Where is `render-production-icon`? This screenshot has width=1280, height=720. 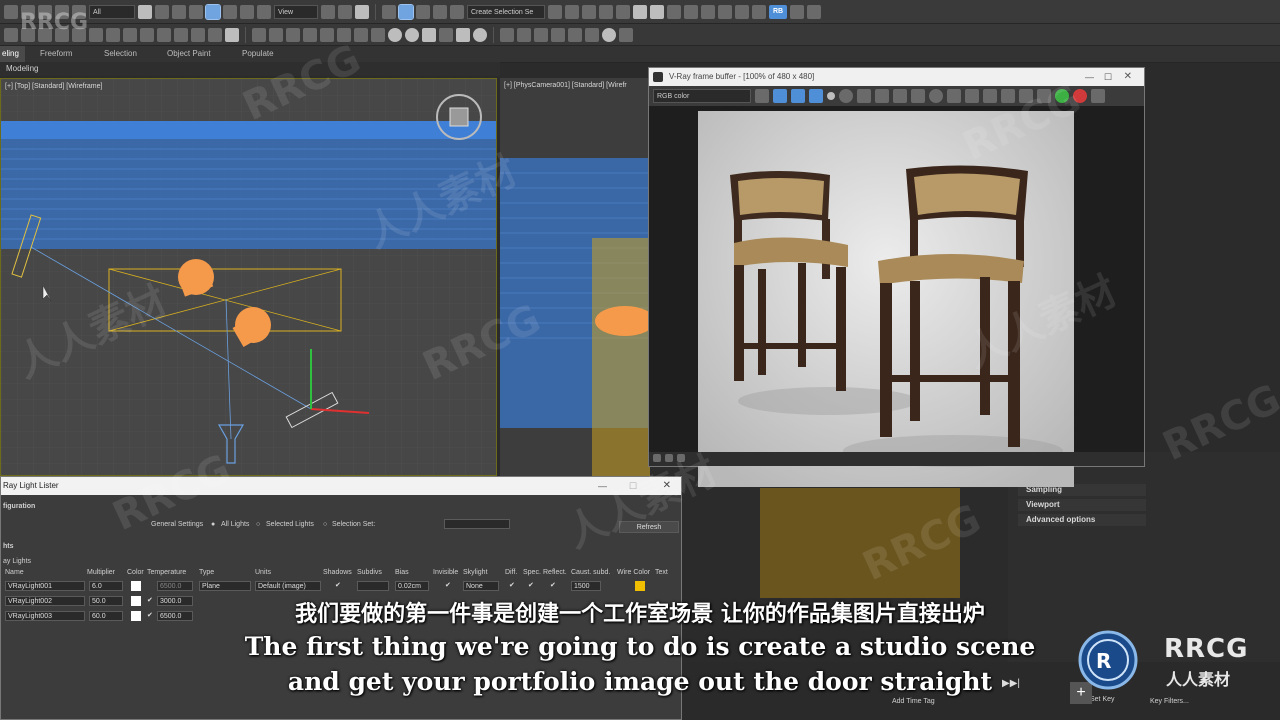
render-production-icon is located at coordinates (708, 11).